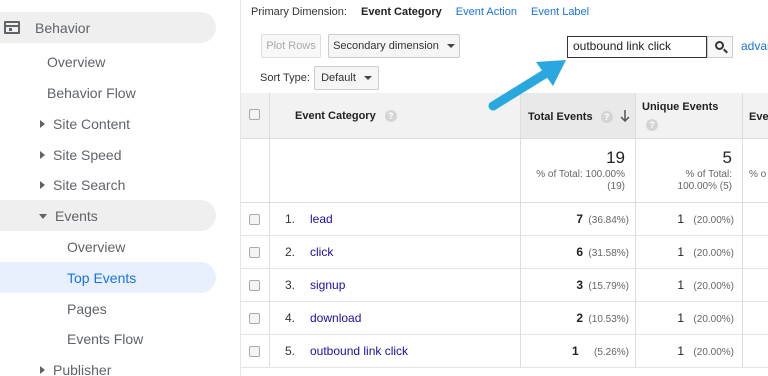 This screenshot has width=768, height=376. I want to click on sidebar-item-label: Publisher, so click(82, 368).